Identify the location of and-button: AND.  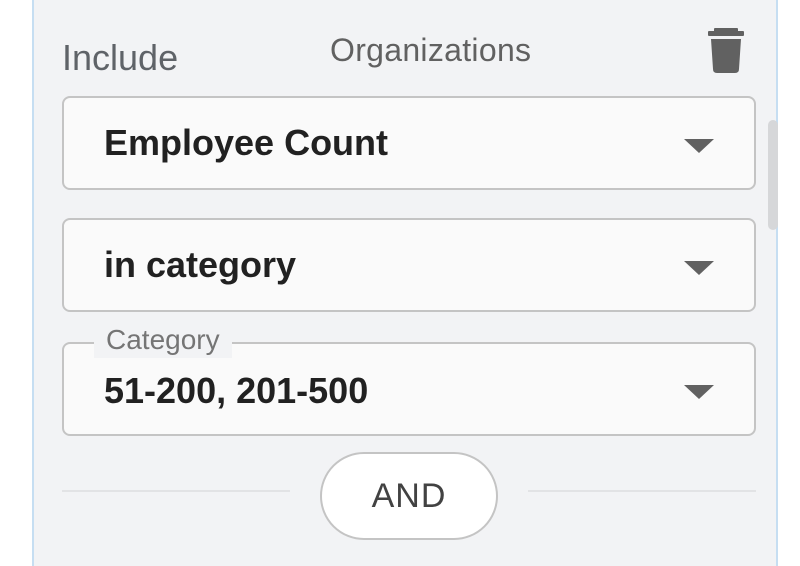
(409, 496).